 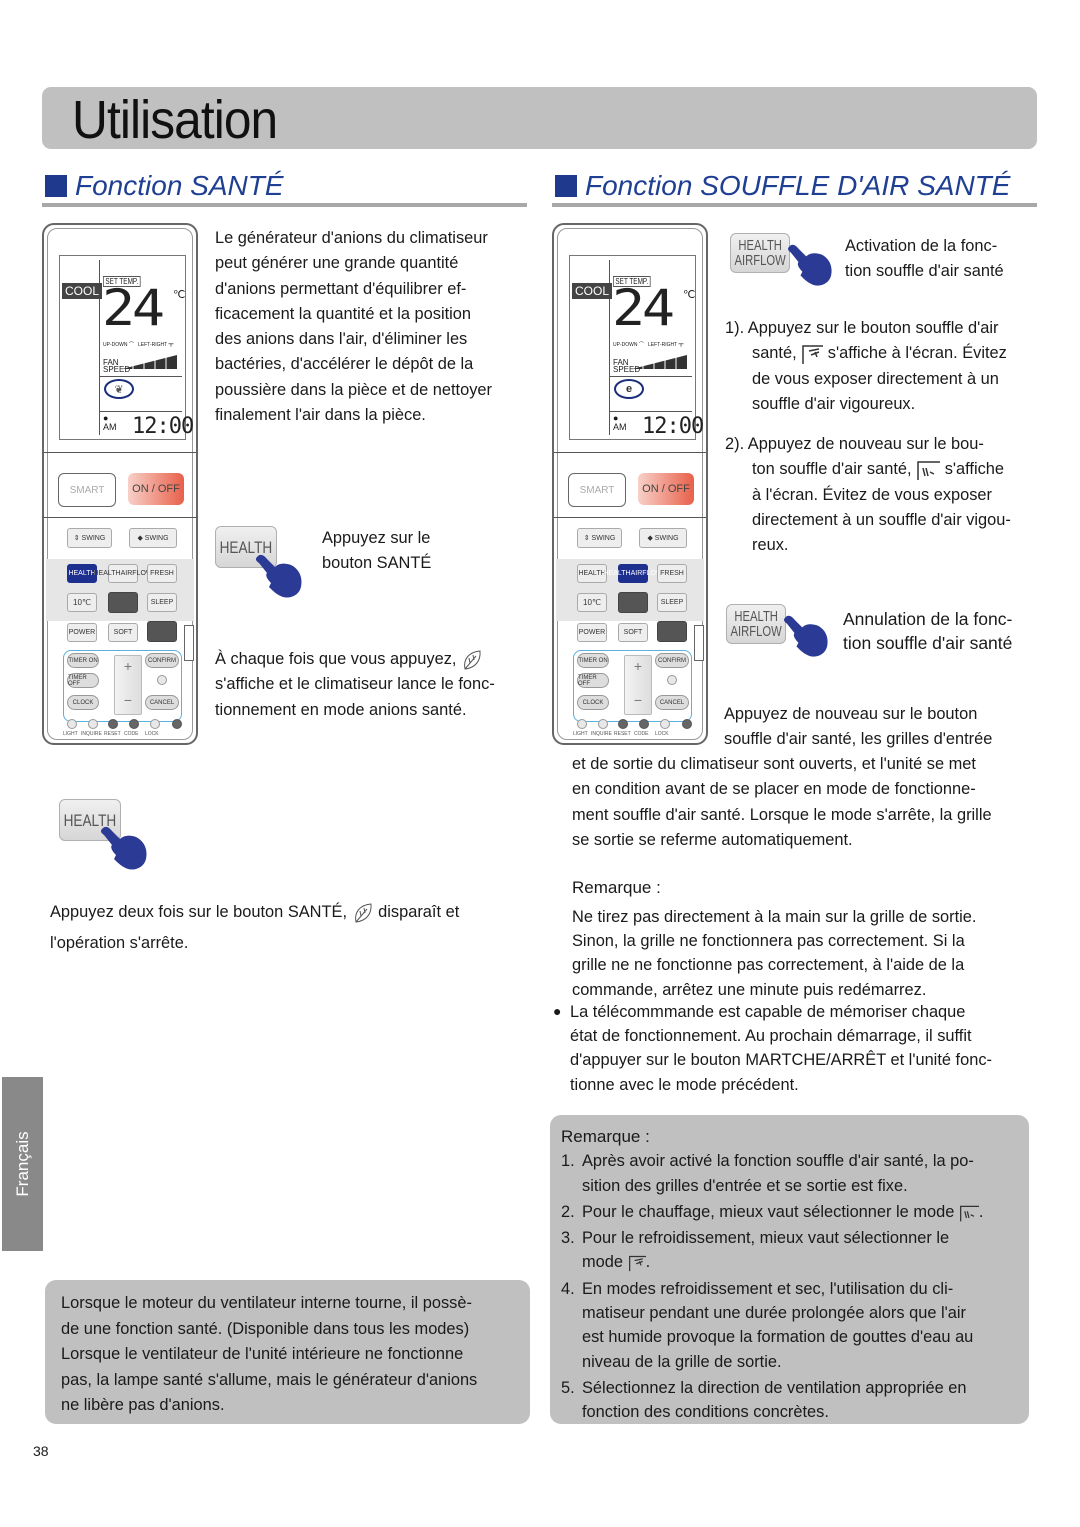 I want to click on section-heading-text: Fonction SANTÉ, so click(x=179, y=185).